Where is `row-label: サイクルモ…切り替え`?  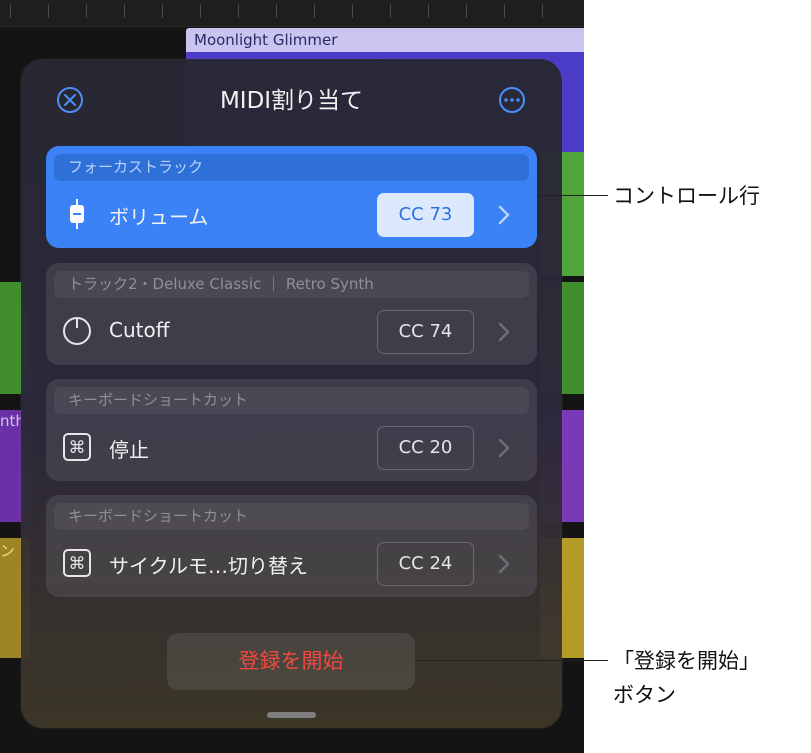 row-label: サイクルモ…切り替え is located at coordinates (208, 566).